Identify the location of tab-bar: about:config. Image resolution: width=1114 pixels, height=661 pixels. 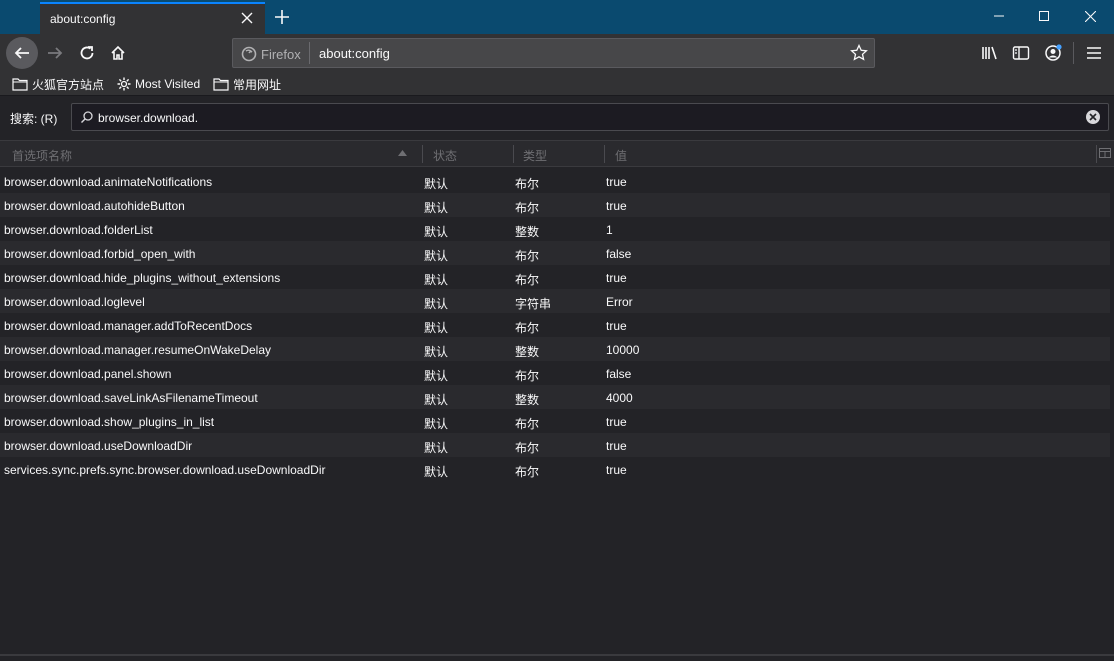
(557, 17).